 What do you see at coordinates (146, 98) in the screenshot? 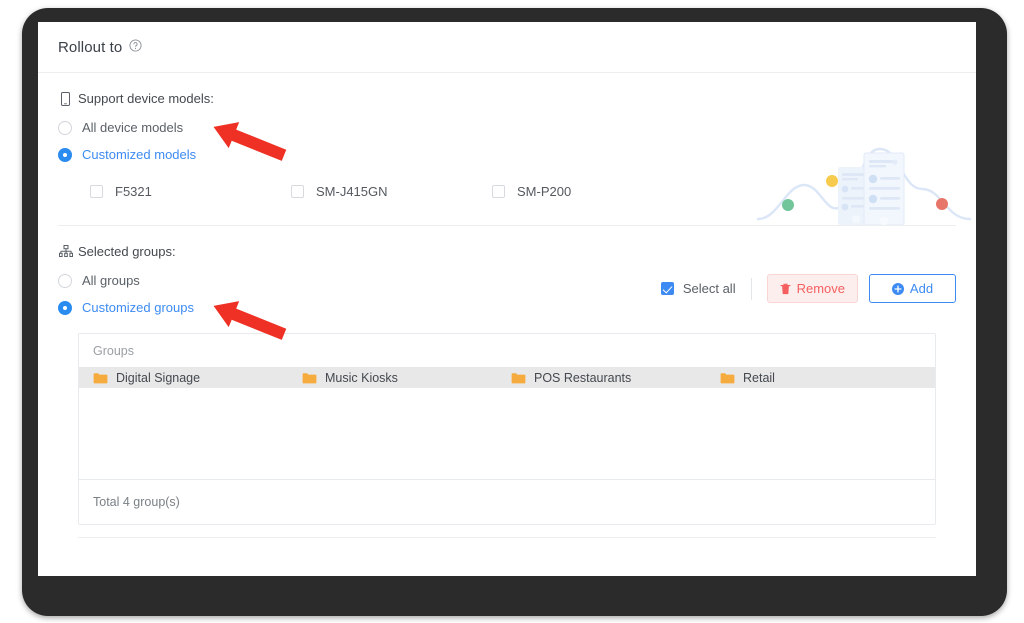
I see `support-device-models-label-text: Support device models:` at bounding box center [146, 98].